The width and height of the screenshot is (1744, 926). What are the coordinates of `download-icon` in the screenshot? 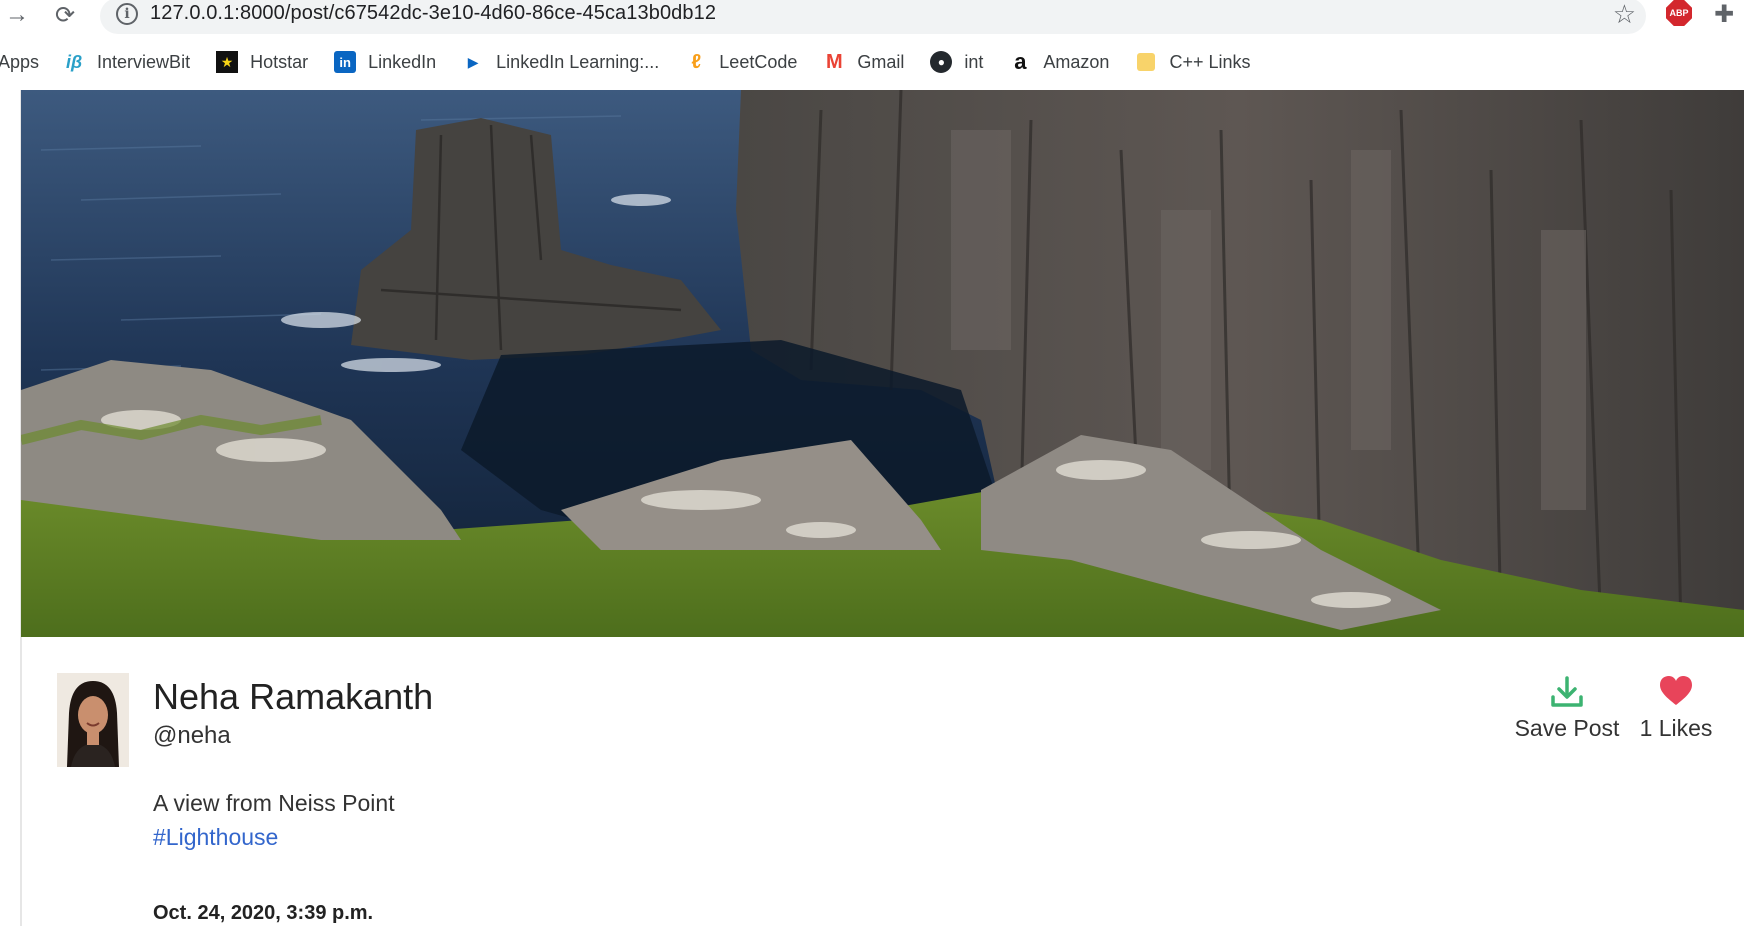 It's located at (1567, 691).